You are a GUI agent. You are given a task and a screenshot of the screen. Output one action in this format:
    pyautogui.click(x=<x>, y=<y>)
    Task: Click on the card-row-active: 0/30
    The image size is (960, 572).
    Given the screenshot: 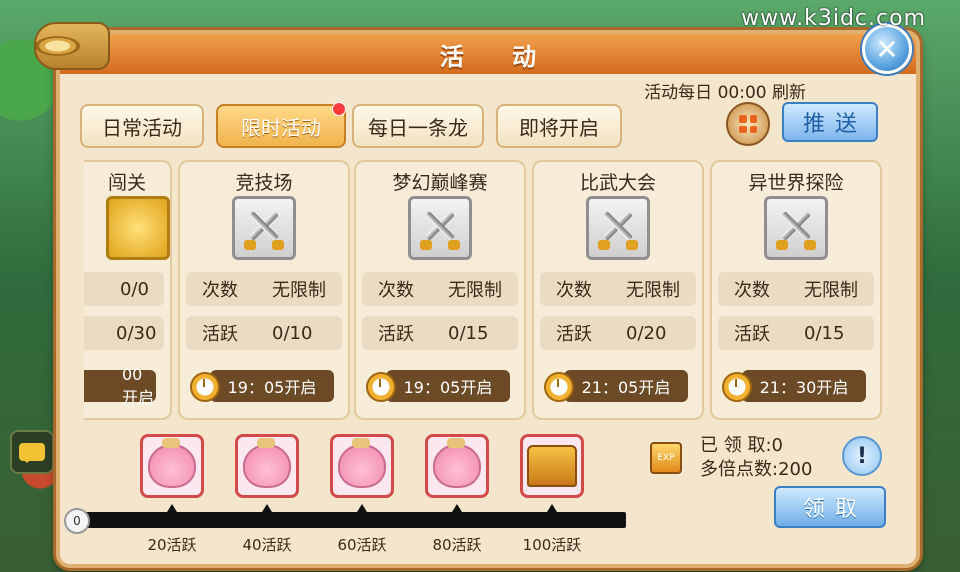 What is the action you would take?
    pyautogui.click(x=124, y=333)
    